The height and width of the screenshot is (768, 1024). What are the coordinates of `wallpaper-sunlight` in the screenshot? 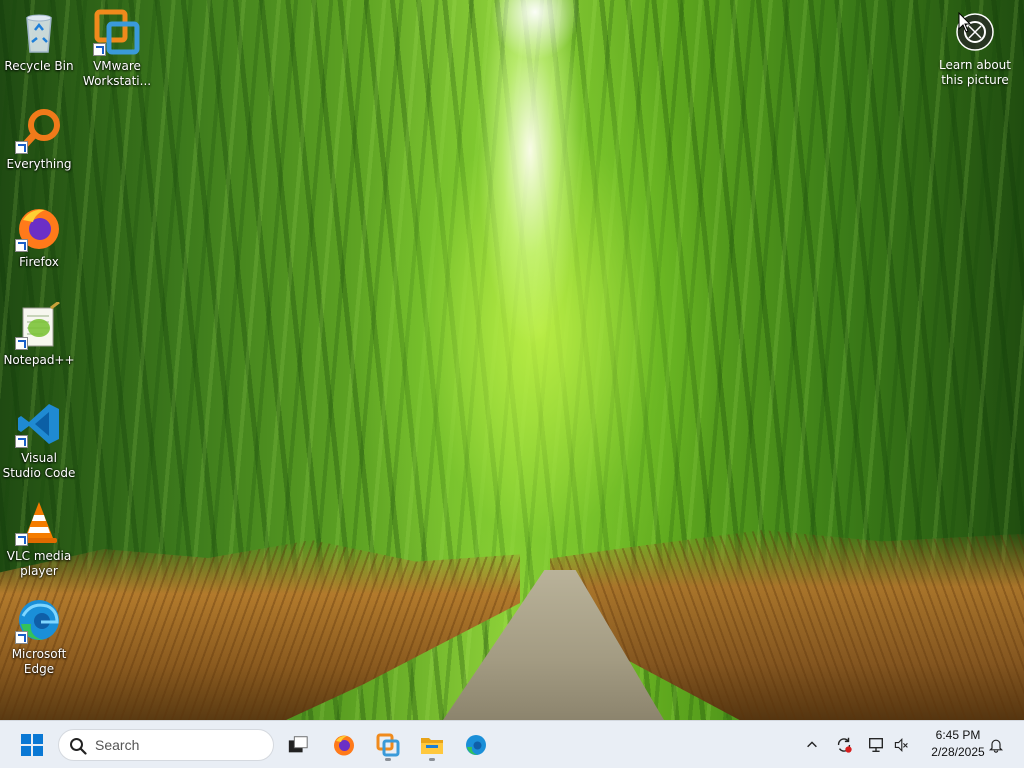 It's located at (535, 30).